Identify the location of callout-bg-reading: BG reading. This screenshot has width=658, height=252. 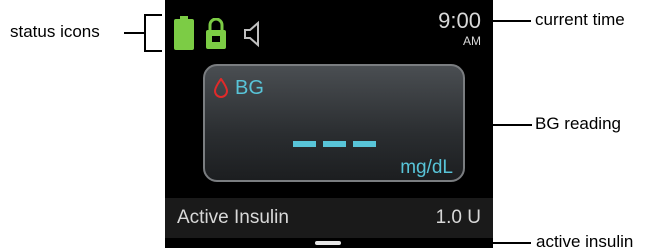
(578, 123).